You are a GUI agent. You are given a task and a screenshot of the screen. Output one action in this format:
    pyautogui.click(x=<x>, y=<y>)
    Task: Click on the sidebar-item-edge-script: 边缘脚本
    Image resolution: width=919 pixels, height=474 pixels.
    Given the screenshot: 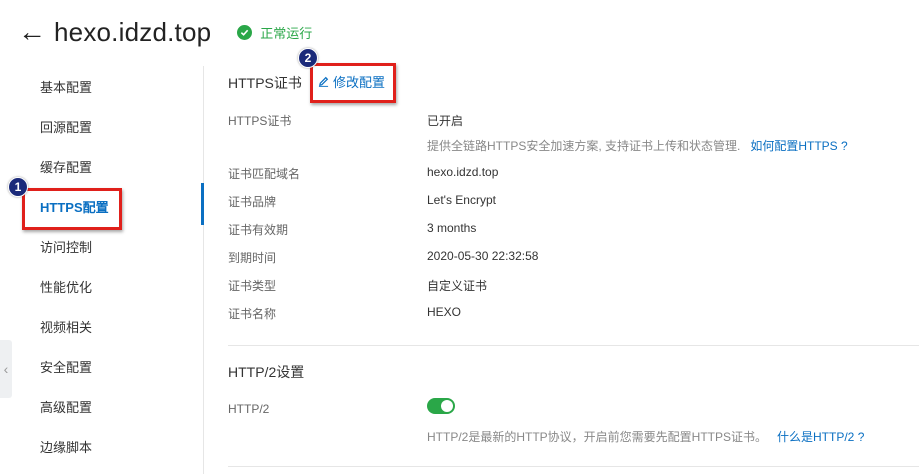 What is the action you would take?
    pyautogui.click(x=66, y=448)
    